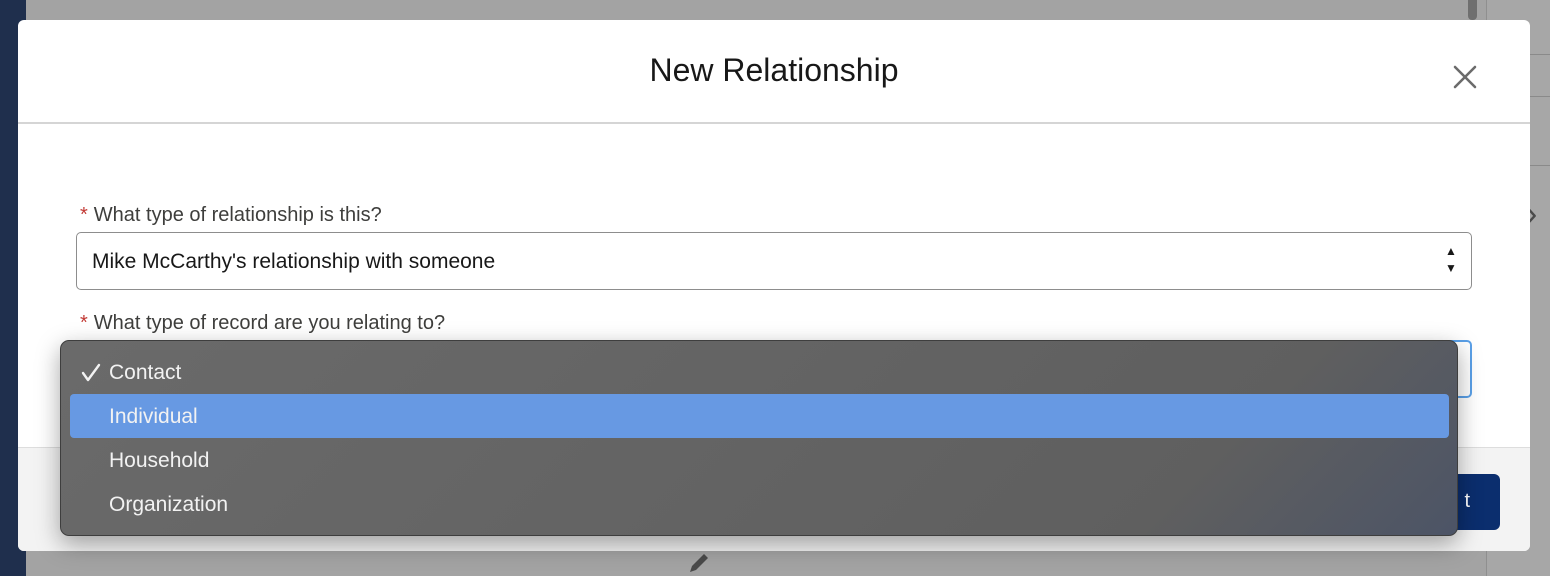  What do you see at coordinates (759, 504) in the screenshot?
I see `option-organization: Organization` at bounding box center [759, 504].